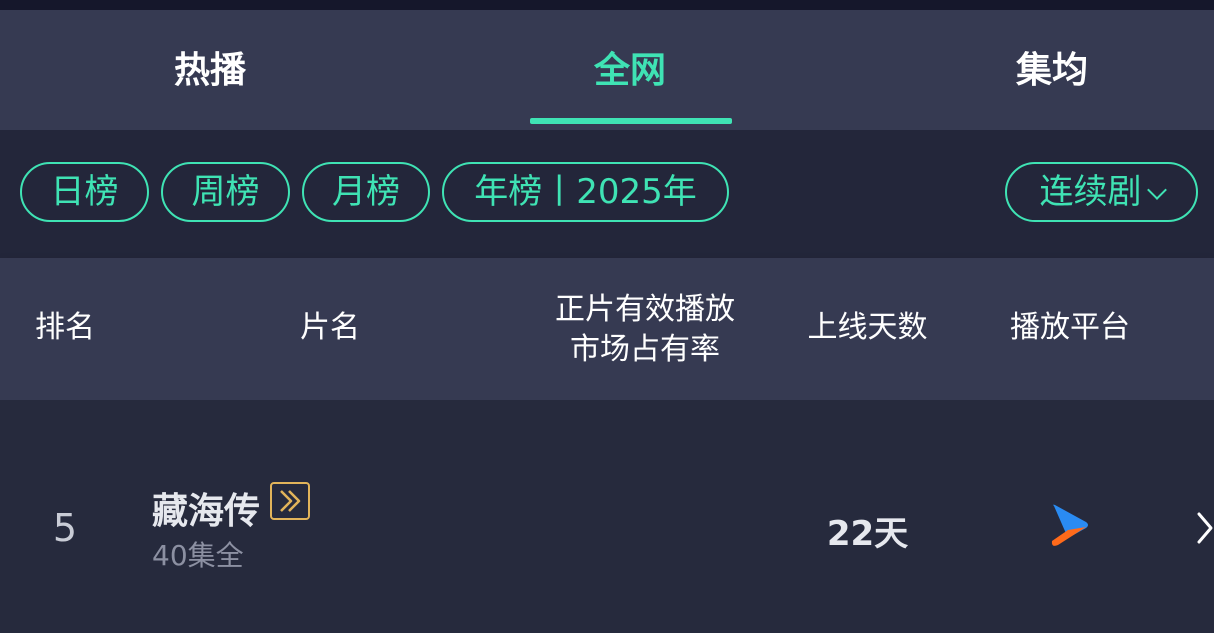 This screenshot has width=1214, height=633. What do you see at coordinates (1069, 525) in the screenshot?
I see `youku-play-icon` at bounding box center [1069, 525].